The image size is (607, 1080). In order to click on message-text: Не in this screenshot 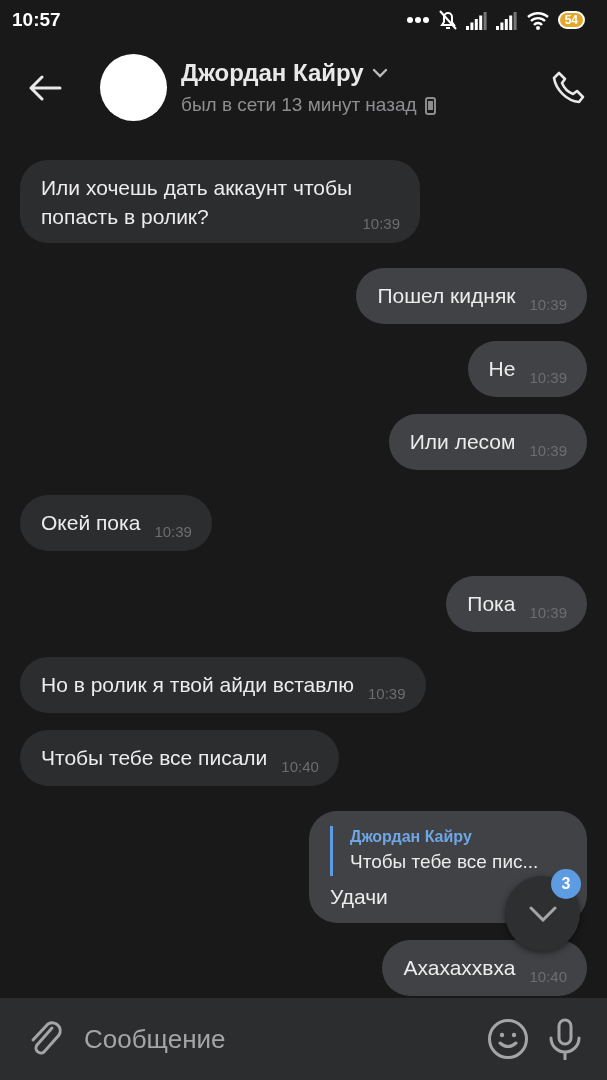, I will do `click(502, 368)`.